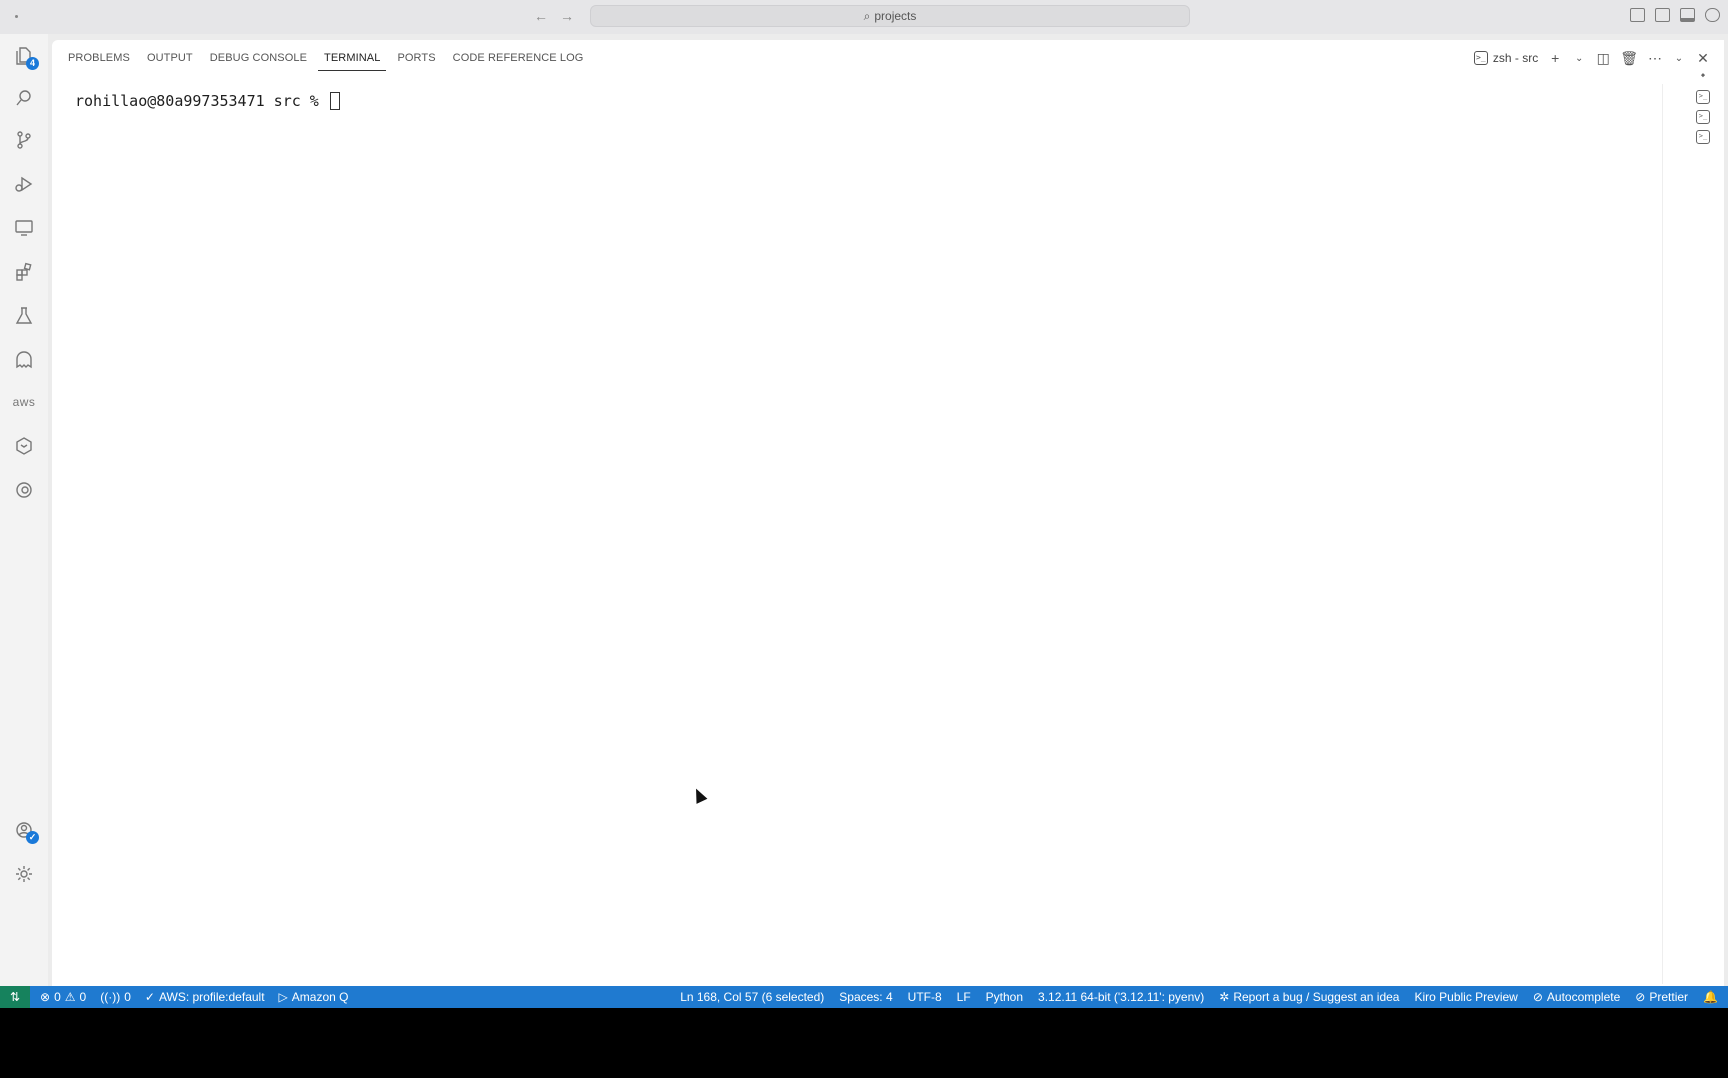 This screenshot has height=1078, width=1728. What do you see at coordinates (1703, 77) in the screenshot?
I see `terminal-tab-pin-icon: ◆` at bounding box center [1703, 77].